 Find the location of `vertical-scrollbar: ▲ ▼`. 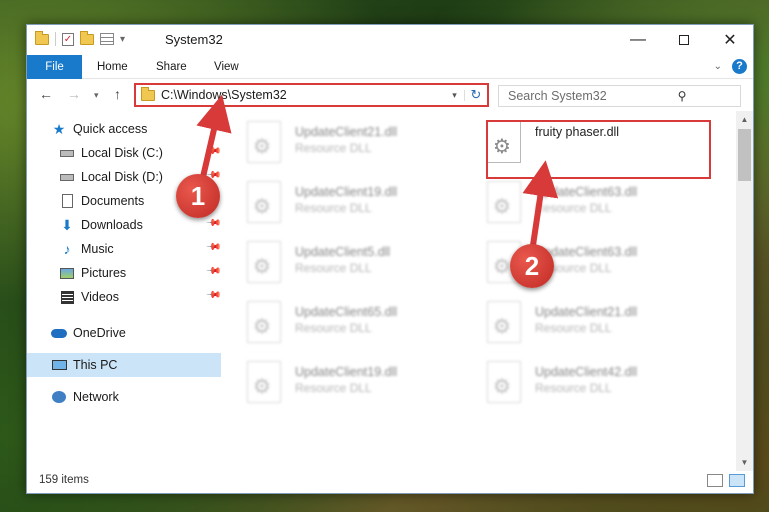

vertical-scrollbar: ▲ ▼ is located at coordinates (744, 291).